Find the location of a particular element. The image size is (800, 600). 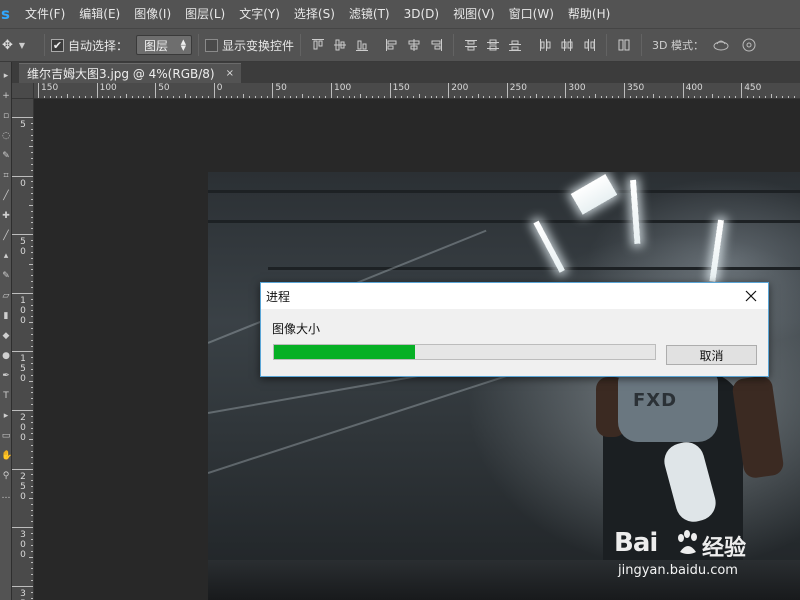

gradient-tool-icon: ▮ is located at coordinates (6, 316).